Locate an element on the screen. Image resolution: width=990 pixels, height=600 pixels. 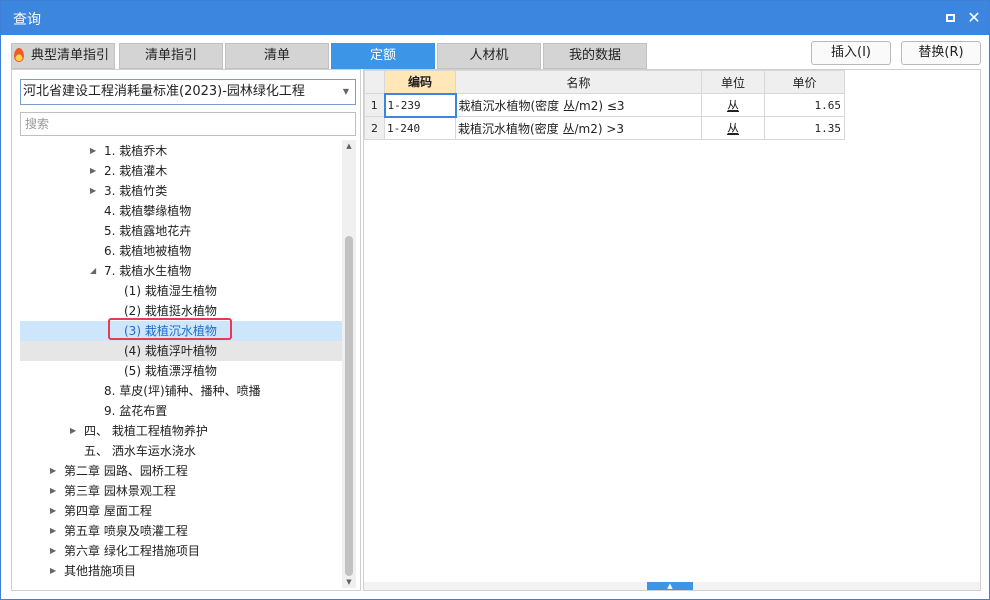
tab-quota: 定额 is located at coordinates (383, 56).